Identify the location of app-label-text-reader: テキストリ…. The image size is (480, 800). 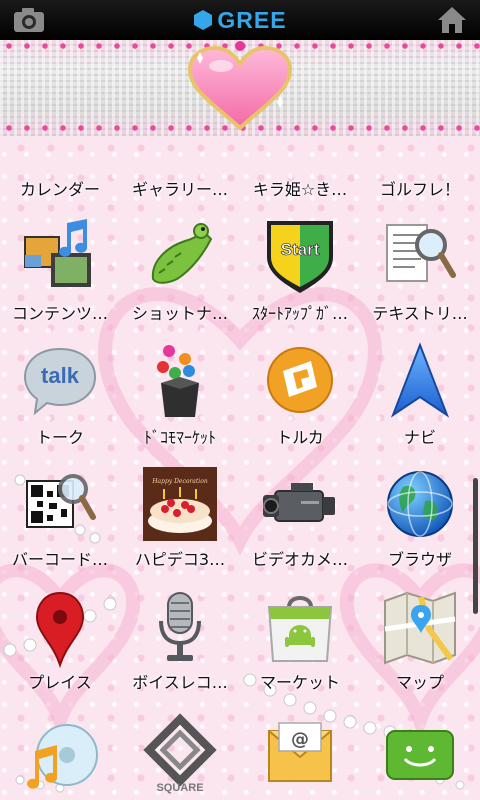
(420, 312).